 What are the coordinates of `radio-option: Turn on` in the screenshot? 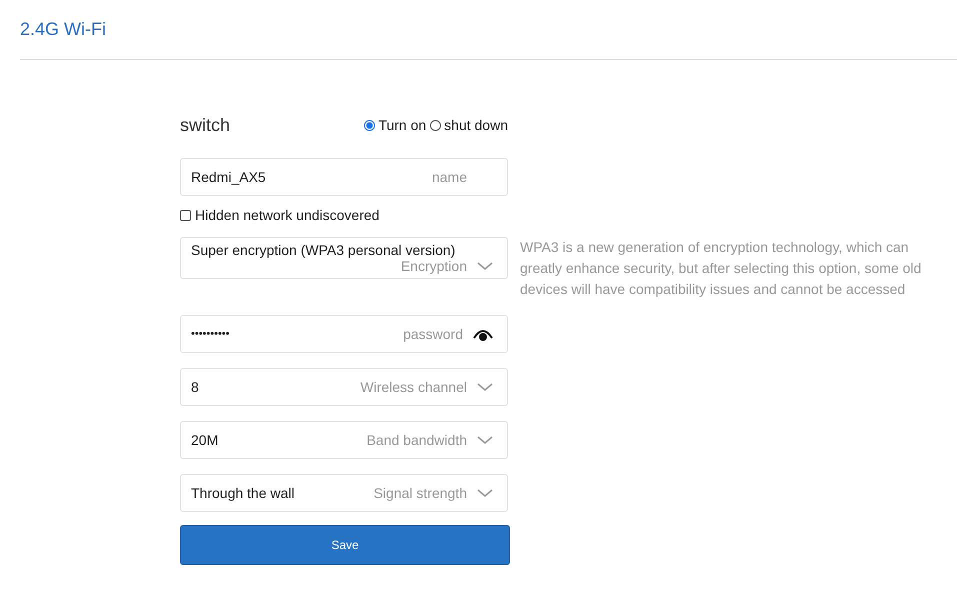 It's located at (395, 125).